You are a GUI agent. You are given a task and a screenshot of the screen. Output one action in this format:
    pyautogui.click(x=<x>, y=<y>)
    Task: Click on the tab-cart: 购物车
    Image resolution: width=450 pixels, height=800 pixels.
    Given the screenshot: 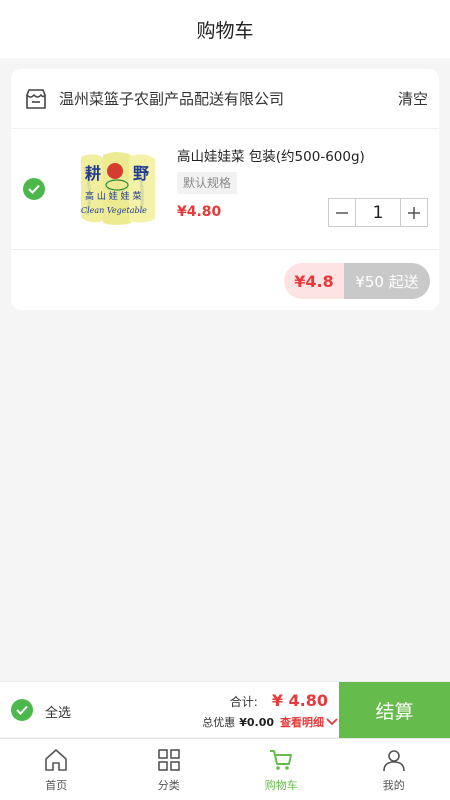 What is the action you would take?
    pyautogui.click(x=281, y=769)
    